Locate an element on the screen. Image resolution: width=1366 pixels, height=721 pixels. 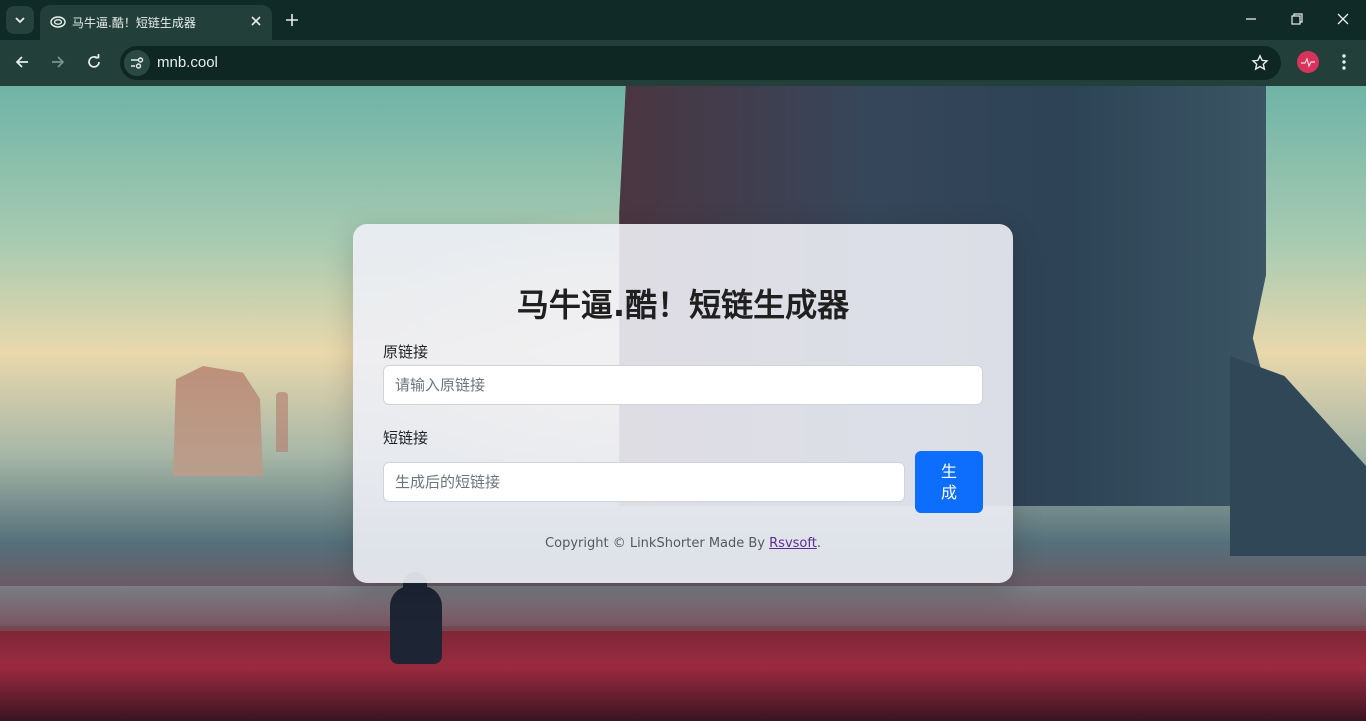
site-info-button is located at coordinates (137, 63).